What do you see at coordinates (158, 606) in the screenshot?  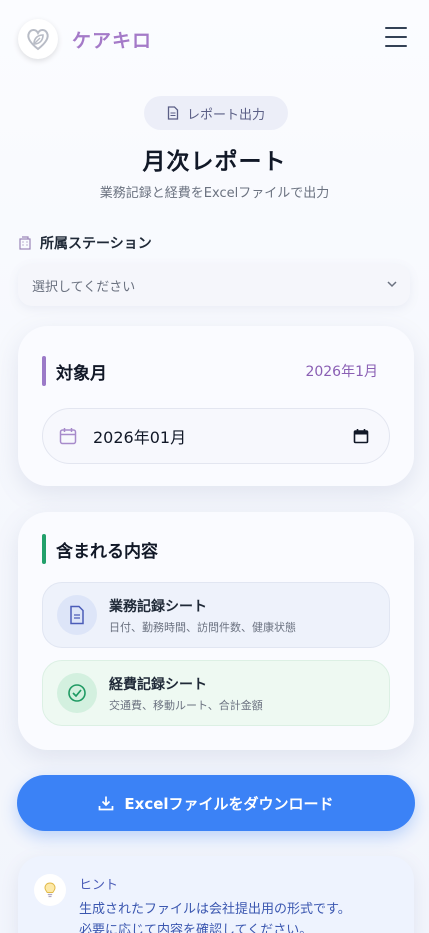 I see `item-title: 業務記録シート` at bounding box center [158, 606].